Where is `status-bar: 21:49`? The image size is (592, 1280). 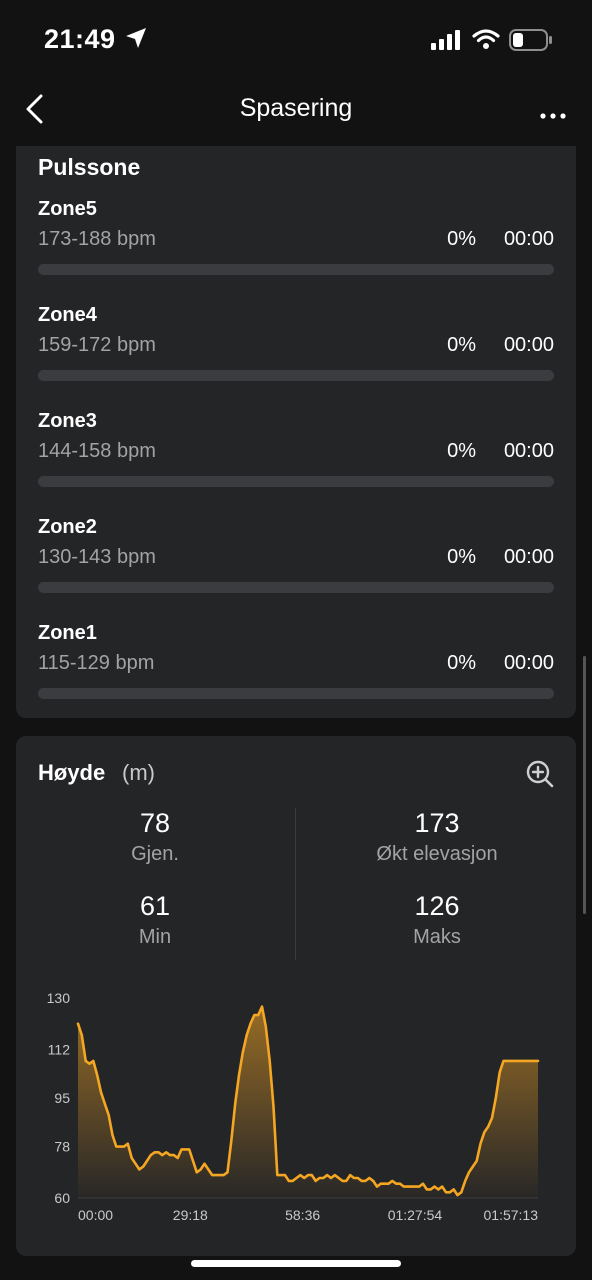 status-bar: 21:49 is located at coordinates (296, 40).